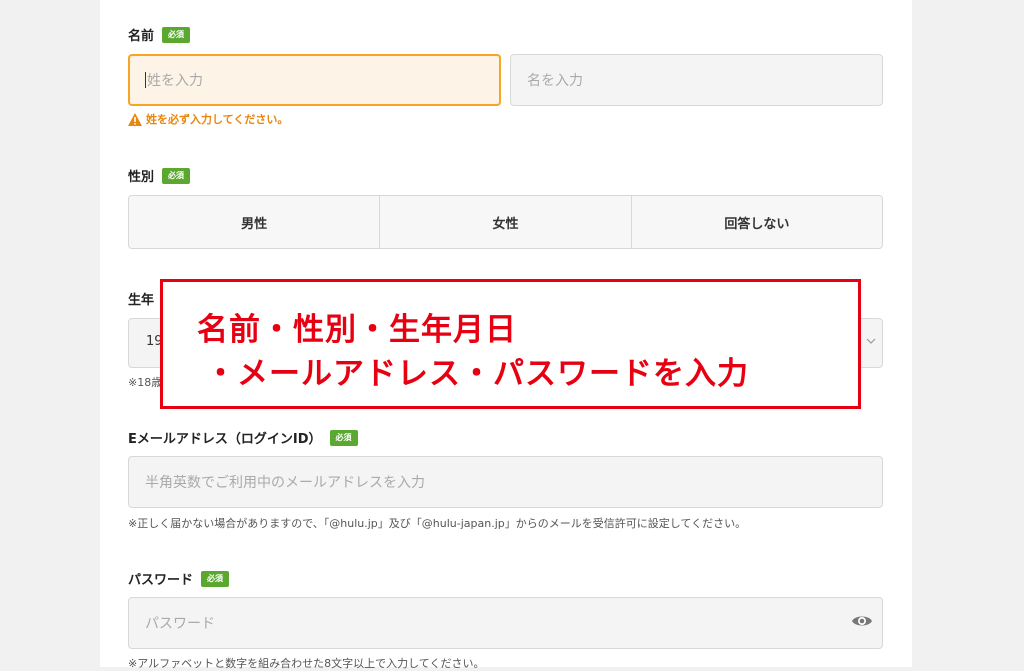 This screenshot has width=1024, height=671. What do you see at coordinates (871, 341) in the screenshot?
I see `chevron-down-icon` at bounding box center [871, 341].